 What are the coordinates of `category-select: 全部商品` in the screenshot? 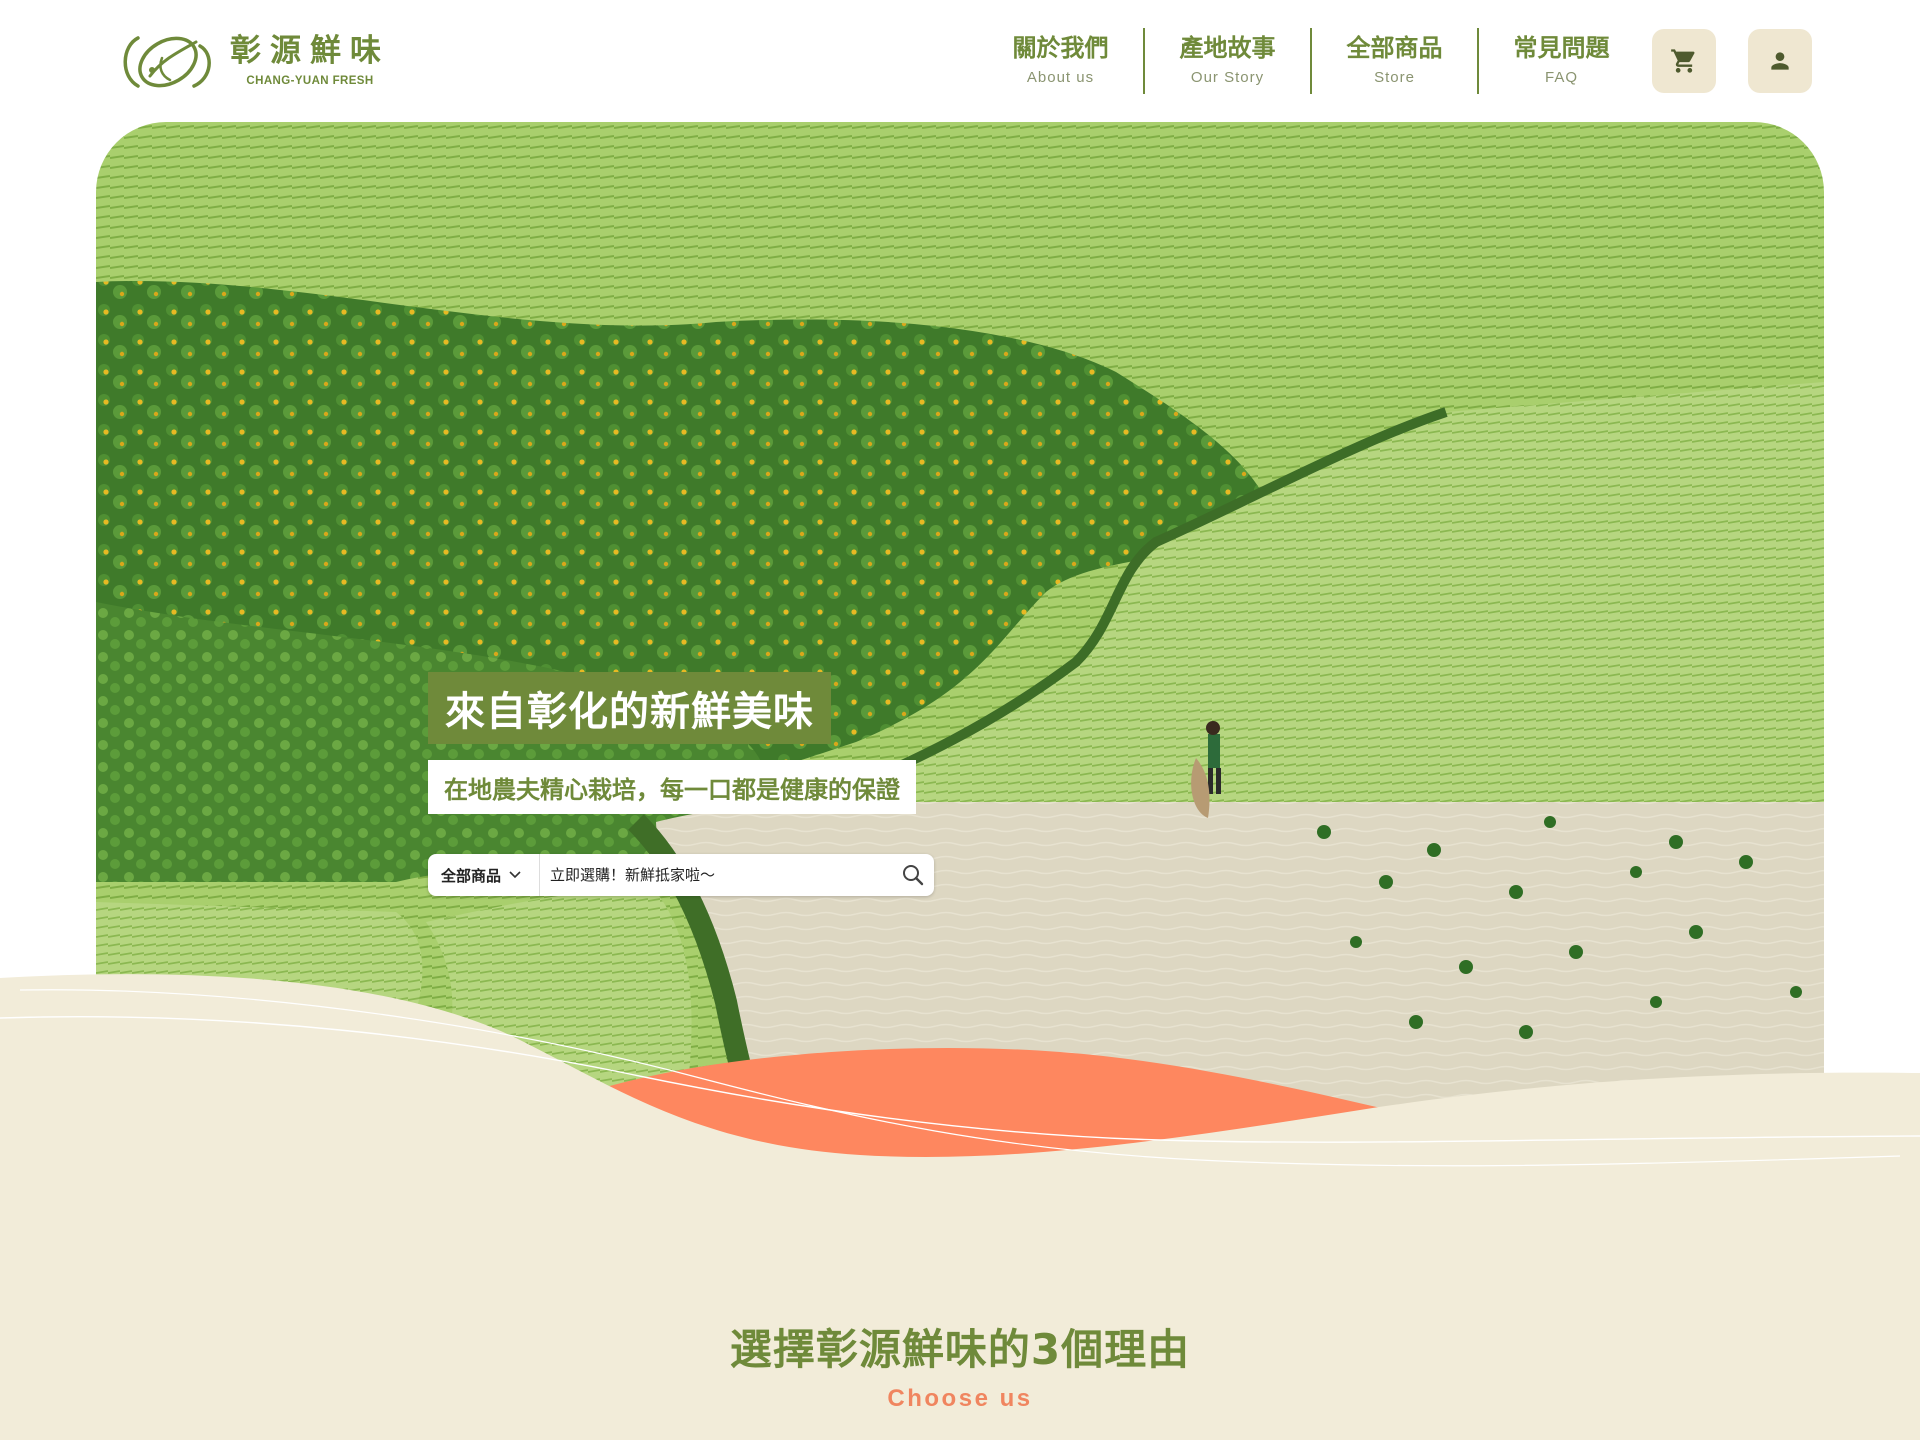 It's located at (484, 875).